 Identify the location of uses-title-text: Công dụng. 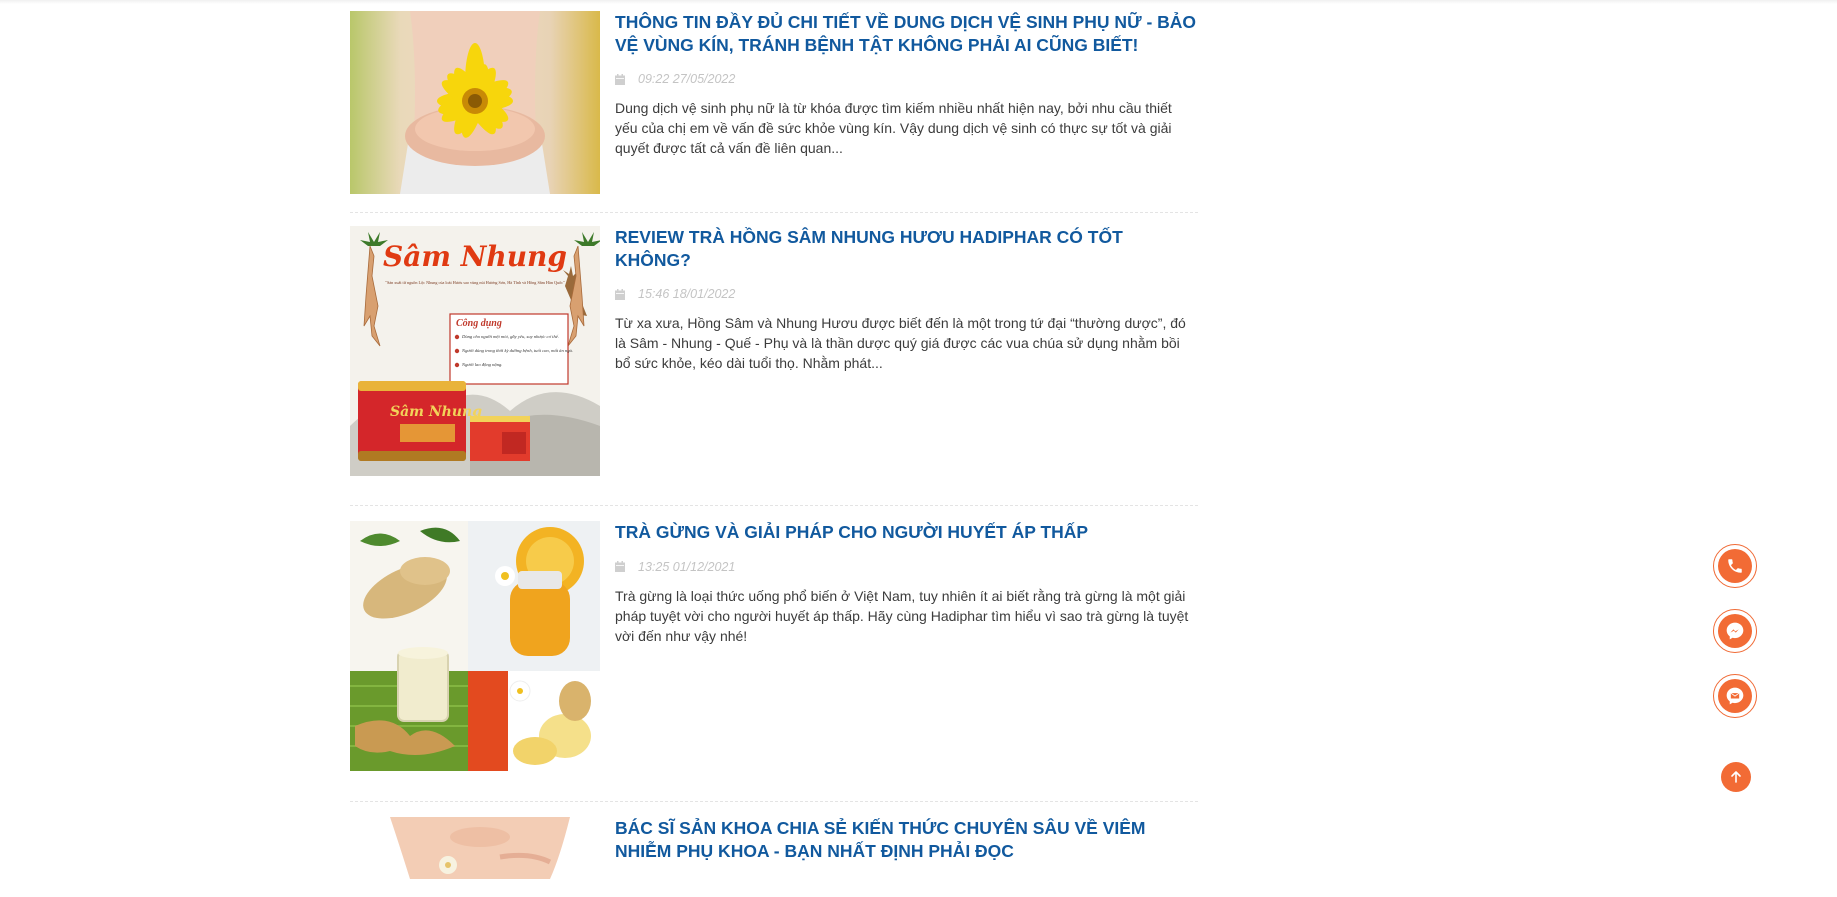
(479, 323).